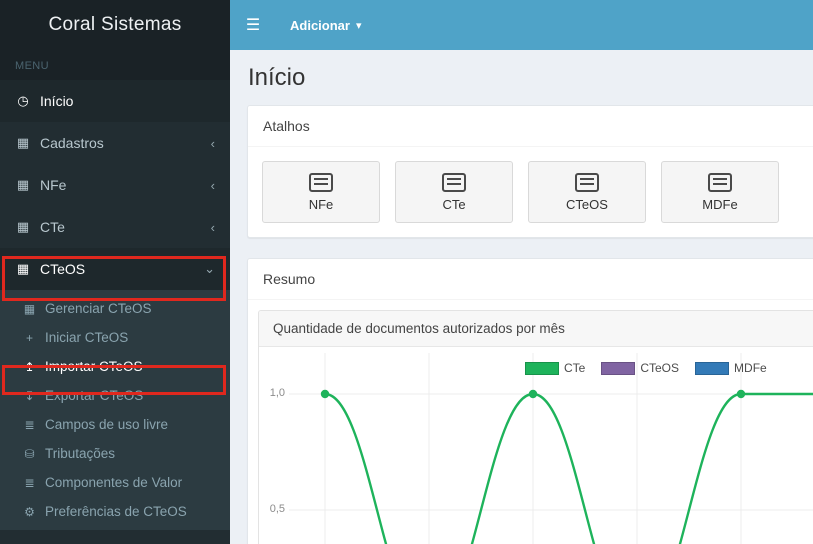  What do you see at coordinates (57, 101) in the screenshot?
I see `sidebar-item-label: Início` at bounding box center [57, 101].